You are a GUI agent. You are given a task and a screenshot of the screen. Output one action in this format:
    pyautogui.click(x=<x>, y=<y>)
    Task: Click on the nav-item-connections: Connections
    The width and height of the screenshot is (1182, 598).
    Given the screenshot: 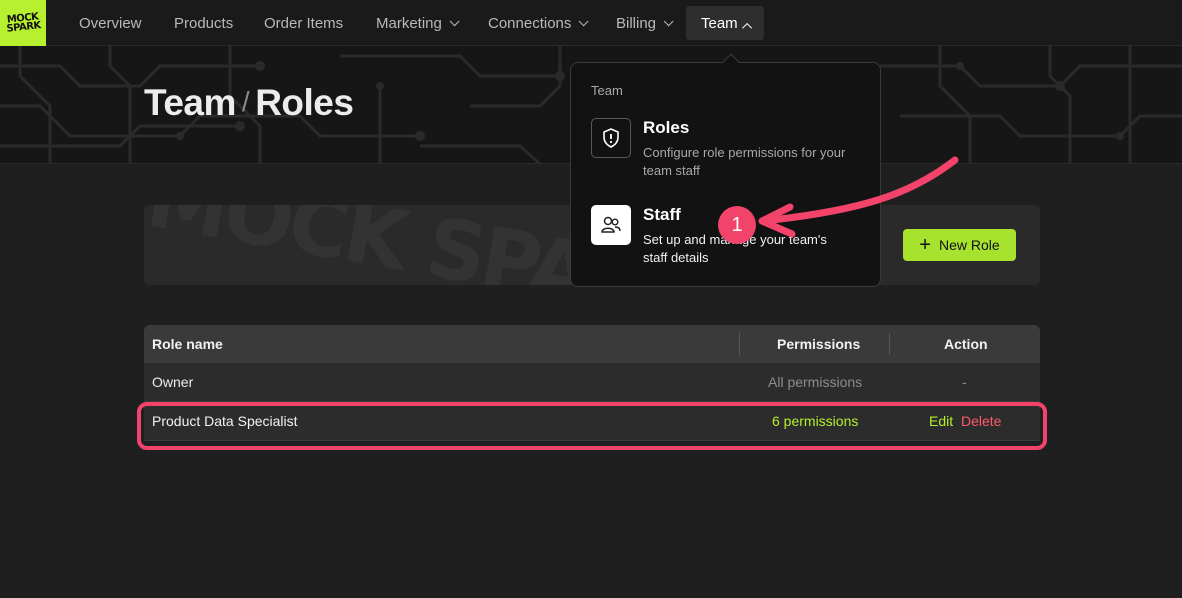 What is the action you would take?
    pyautogui.click(x=536, y=23)
    